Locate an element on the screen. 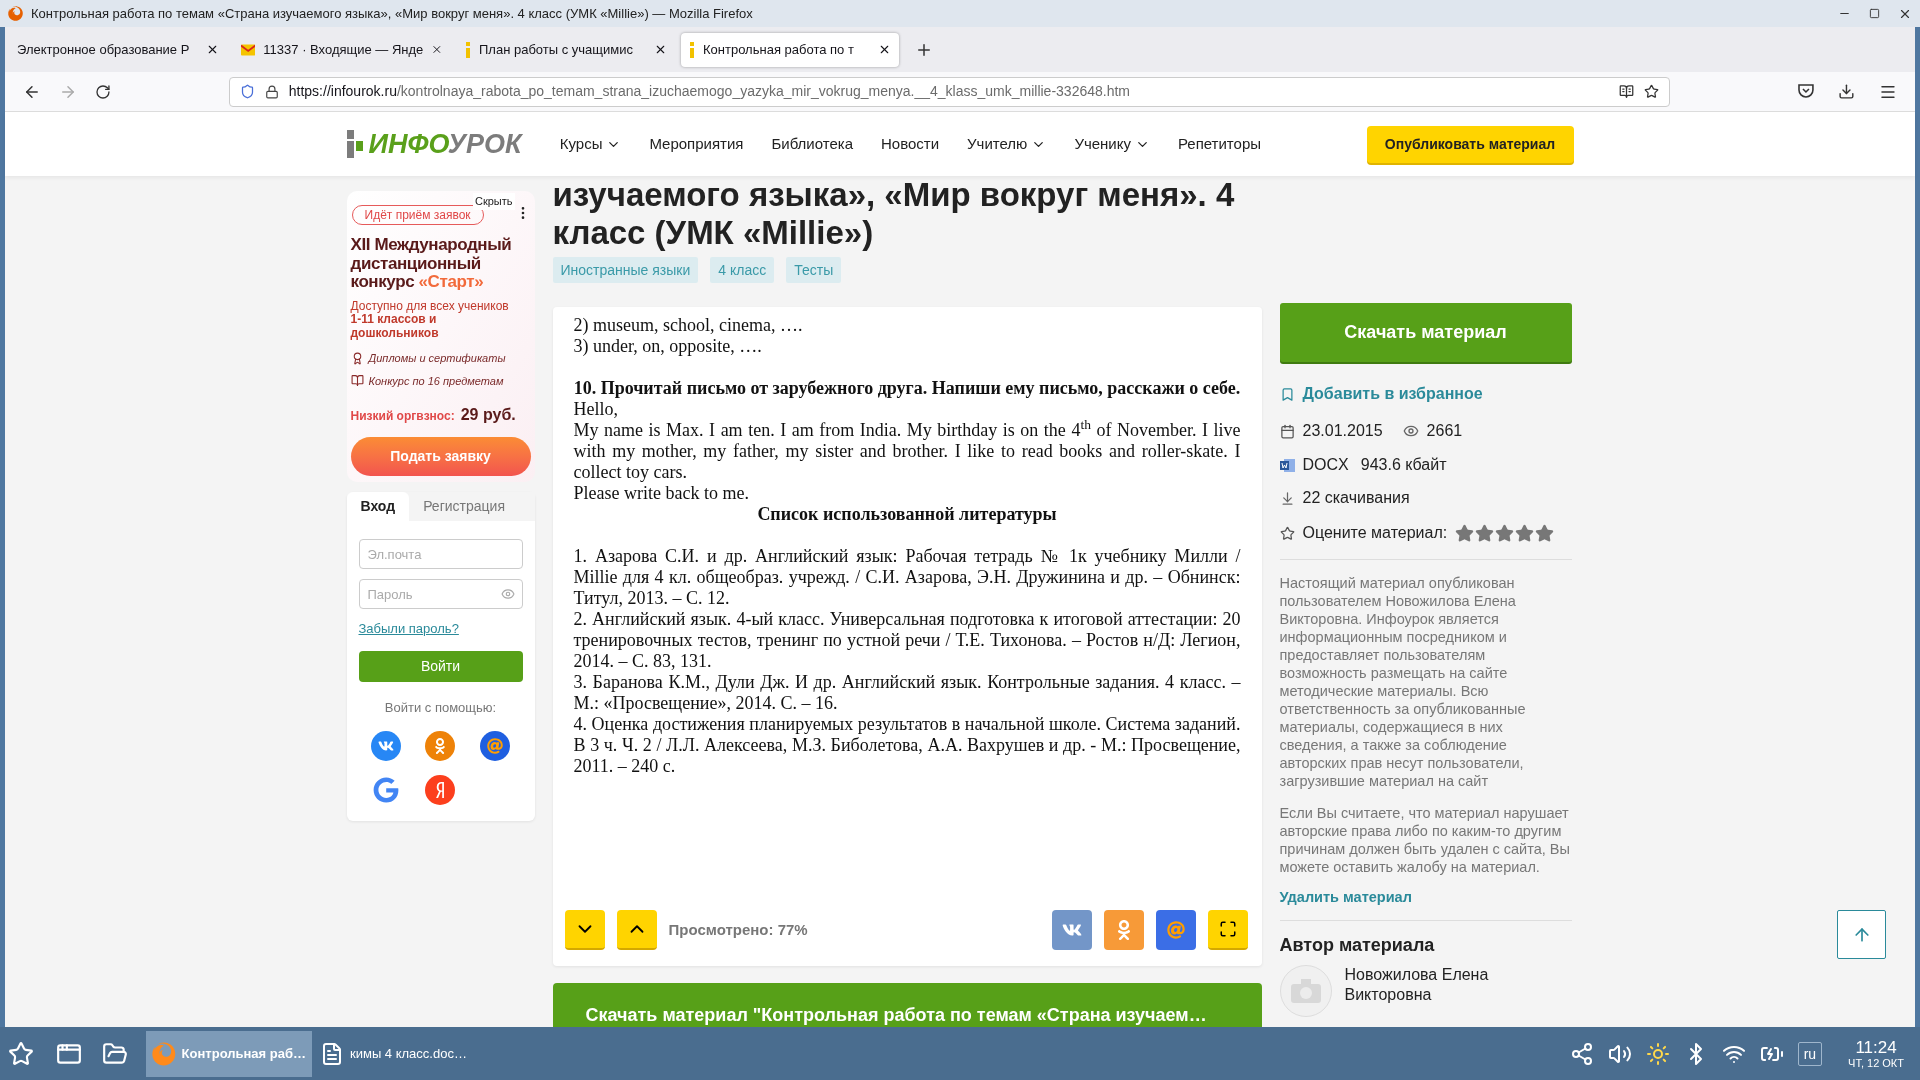 The width and height of the screenshot is (1920, 1080). social-login-label: Войти с помощью: is located at coordinates (440, 707).